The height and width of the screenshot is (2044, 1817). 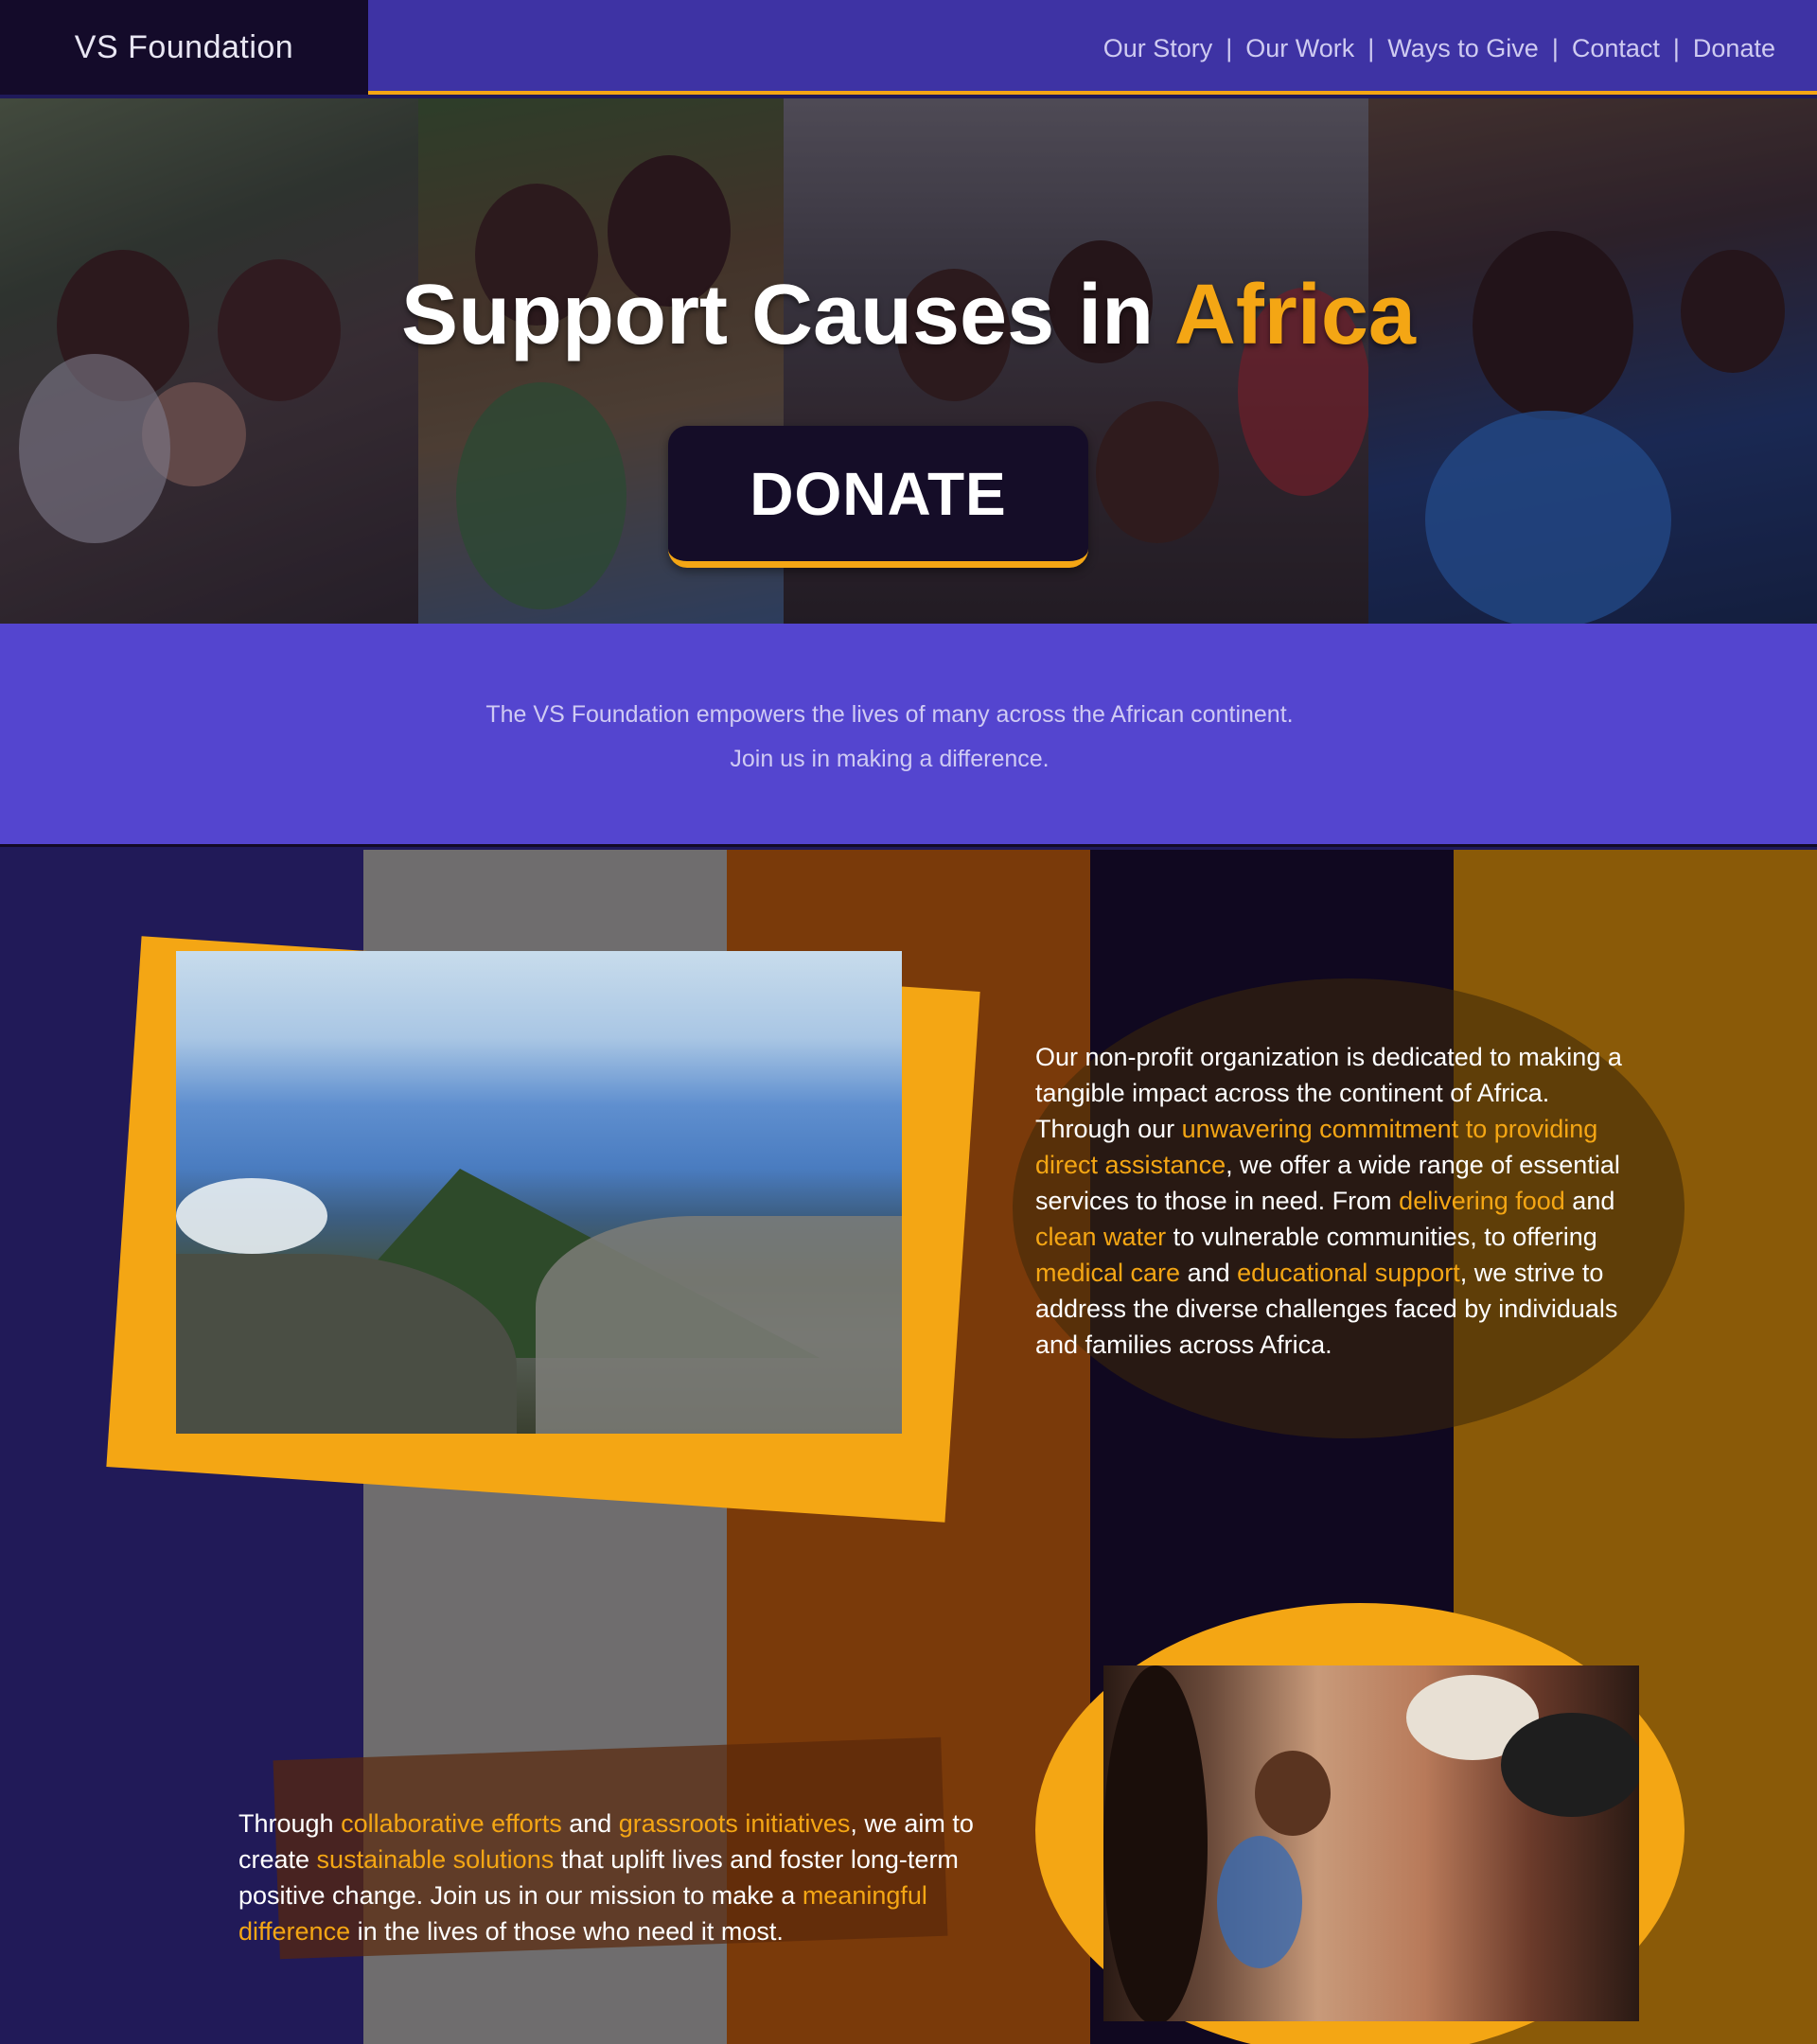 I want to click on donate-button: DONATE, so click(x=878, y=497).